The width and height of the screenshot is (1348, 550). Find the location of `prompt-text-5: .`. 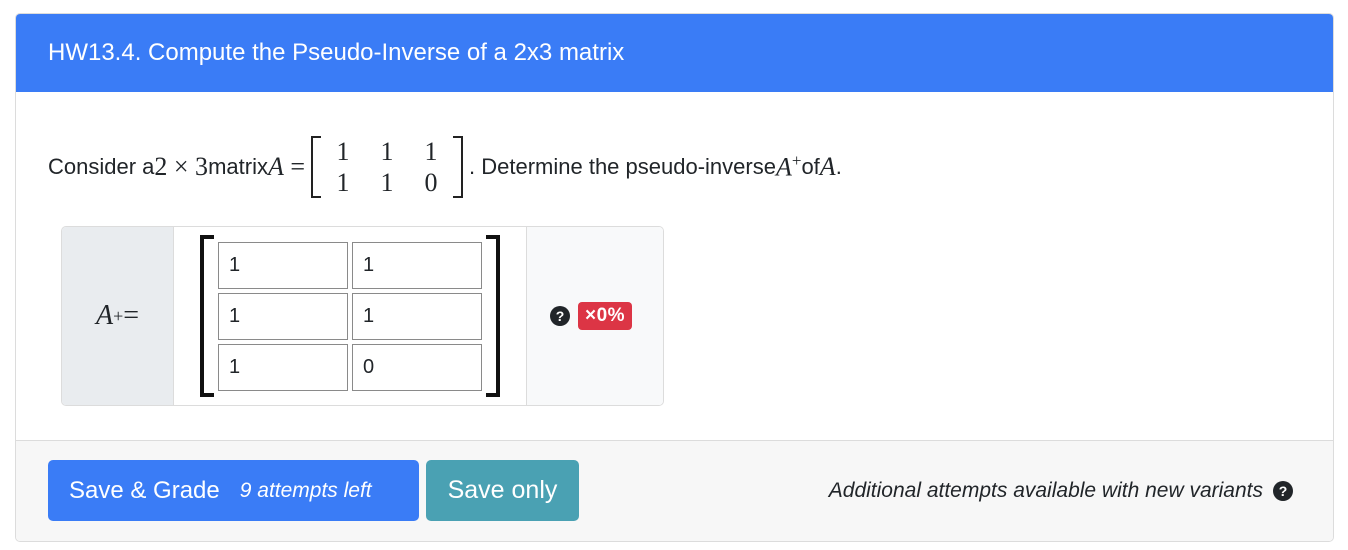

prompt-text-5: . is located at coordinates (838, 166).